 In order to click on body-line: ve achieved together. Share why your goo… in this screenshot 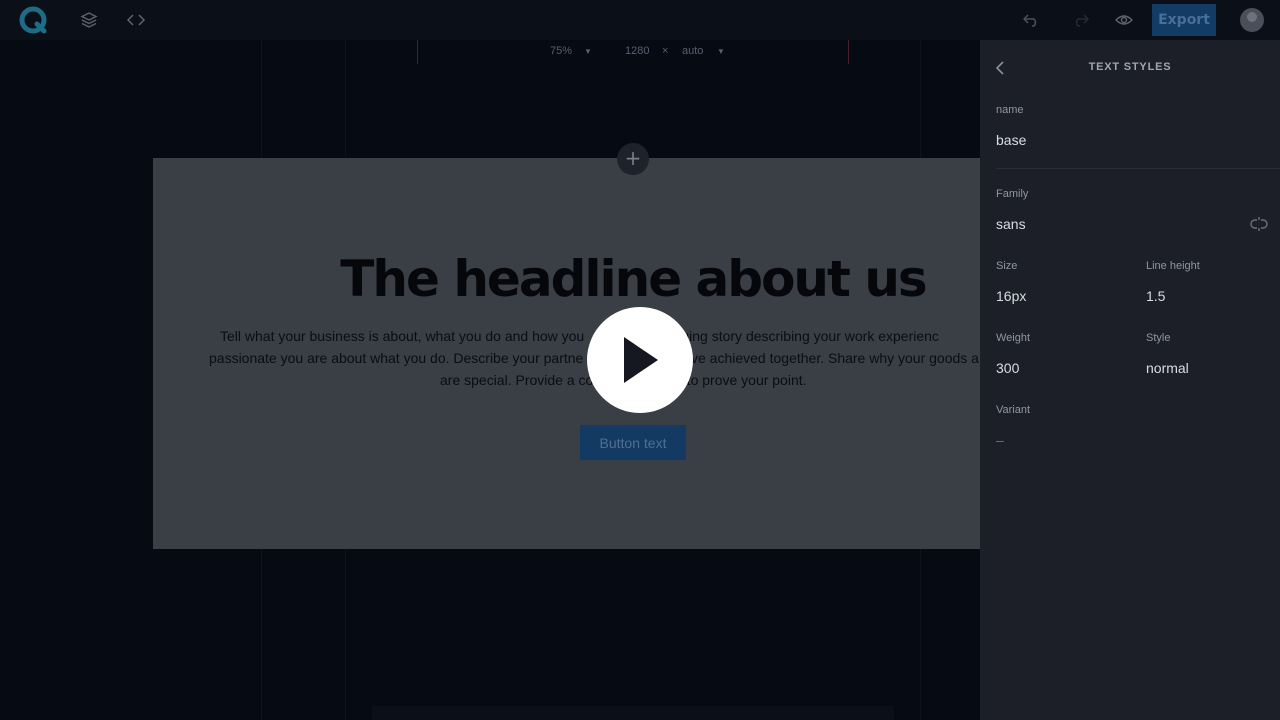, I will do `click(835, 358)`.